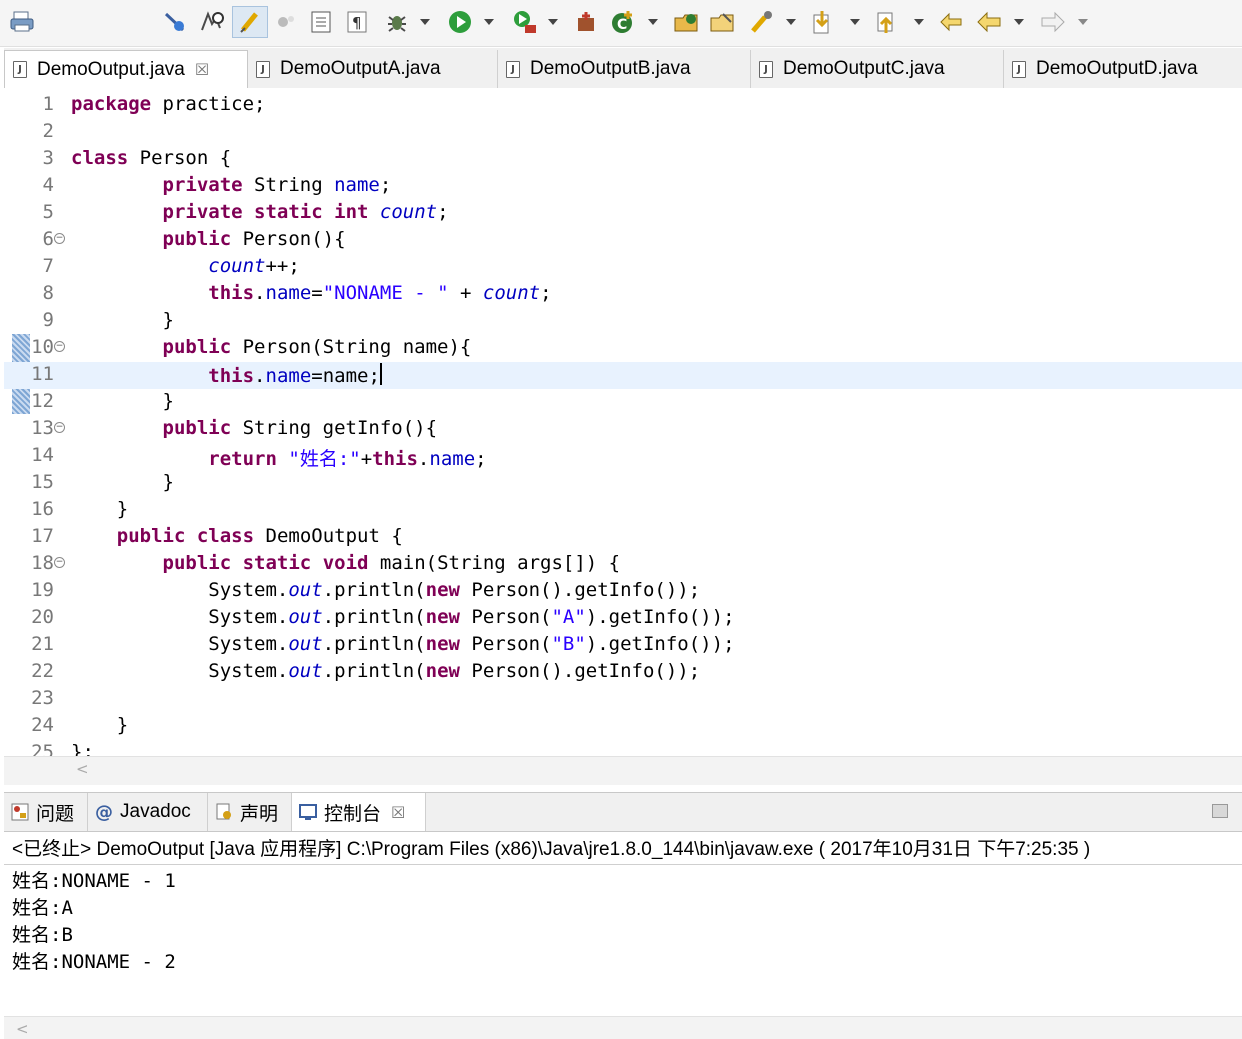 The width and height of the screenshot is (1242, 1039). Describe the element at coordinates (919, 22) in the screenshot. I see `previous-annotation-dropdown-icon` at that location.